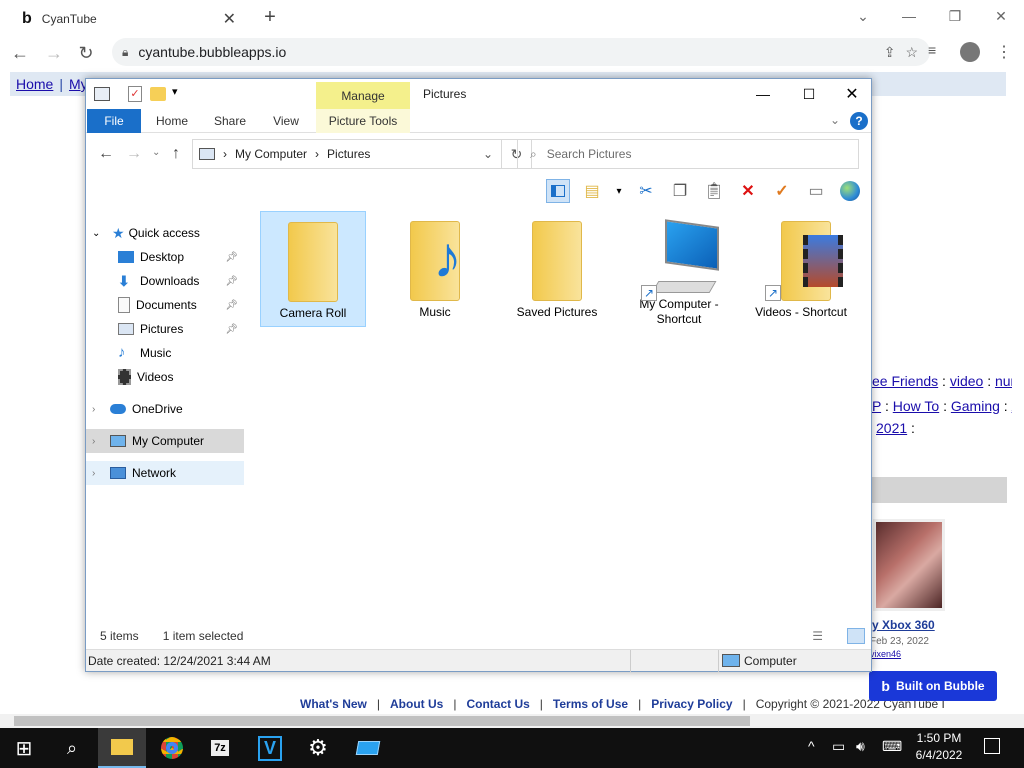 Image resolution: width=1024 pixels, height=768 pixels. What do you see at coordinates (286, 121) in the screenshot?
I see `tab-view: View` at bounding box center [286, 121].